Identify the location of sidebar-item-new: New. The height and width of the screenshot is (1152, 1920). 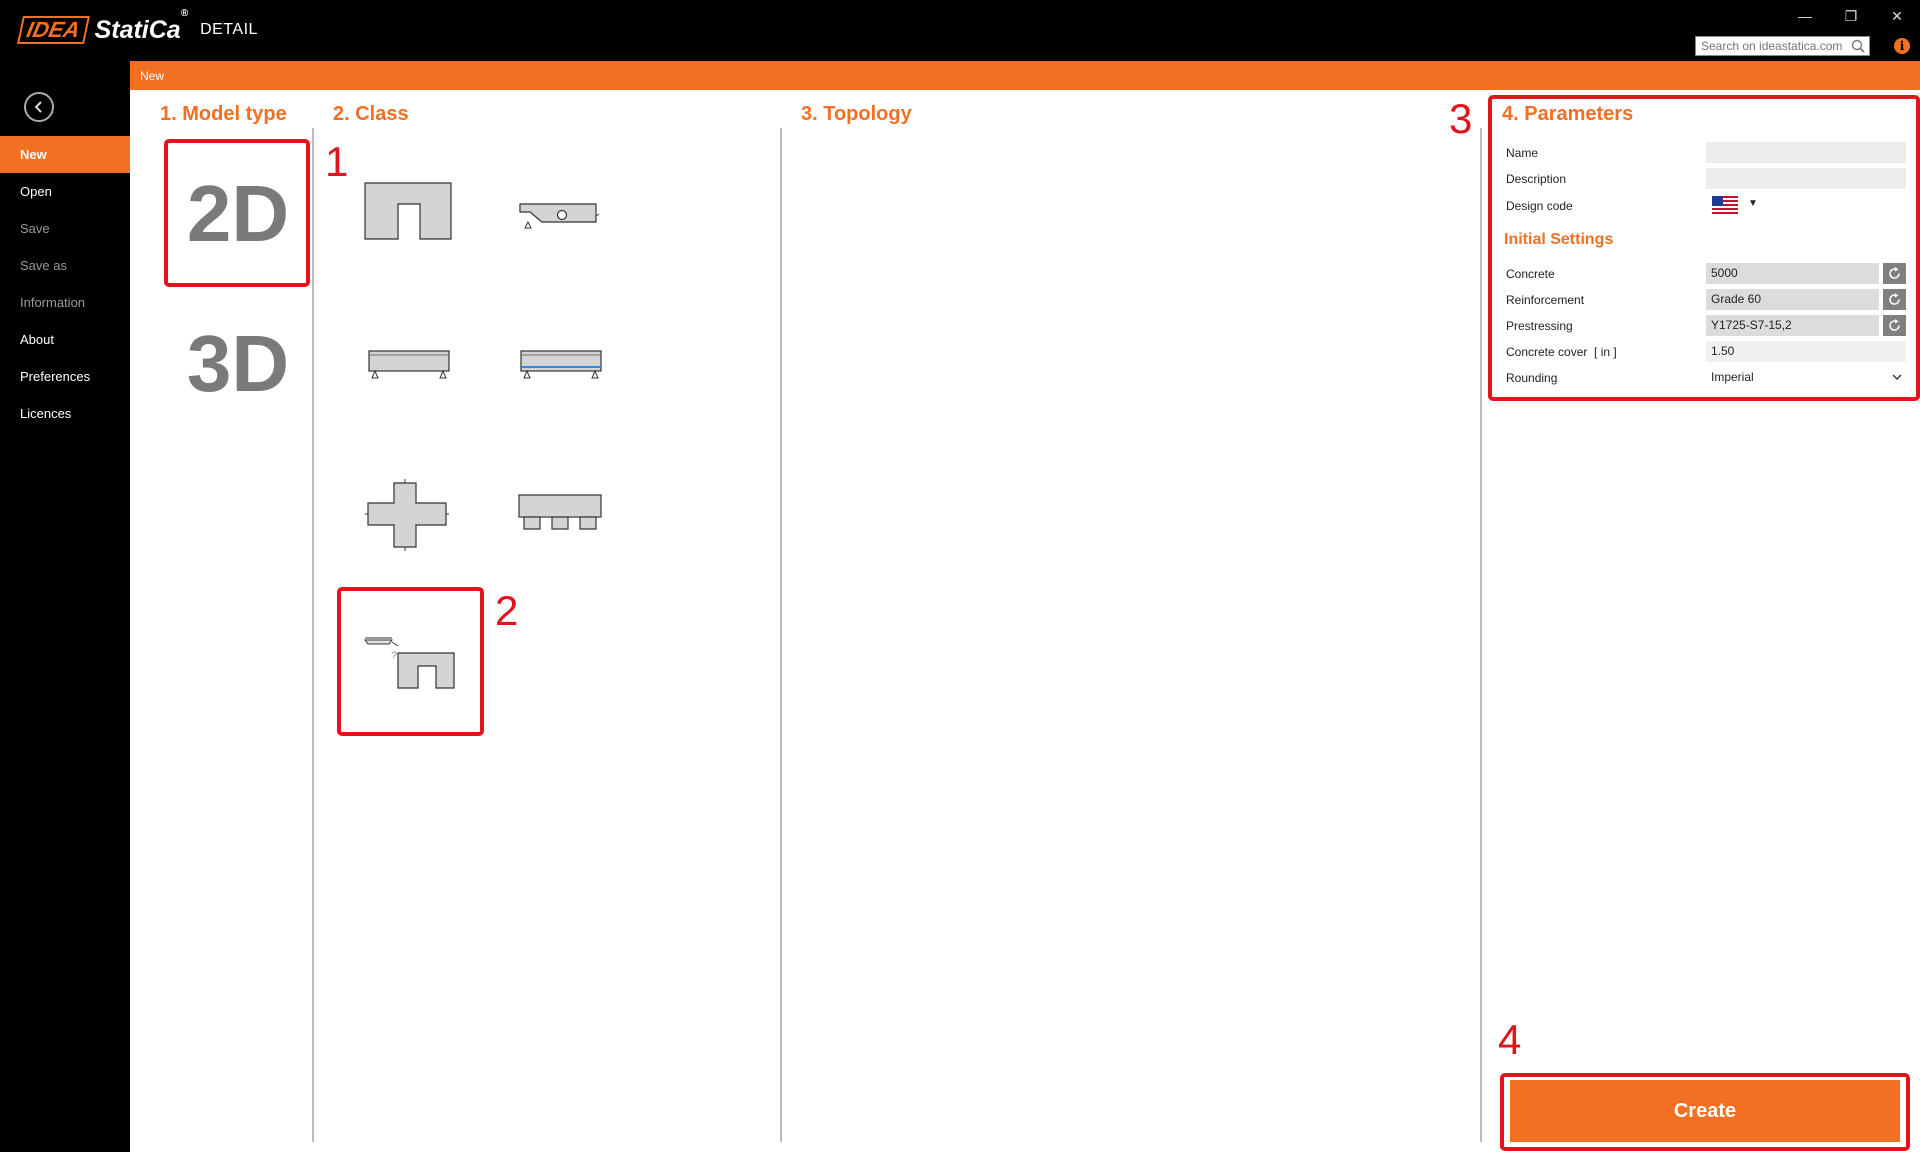
(65, 154).